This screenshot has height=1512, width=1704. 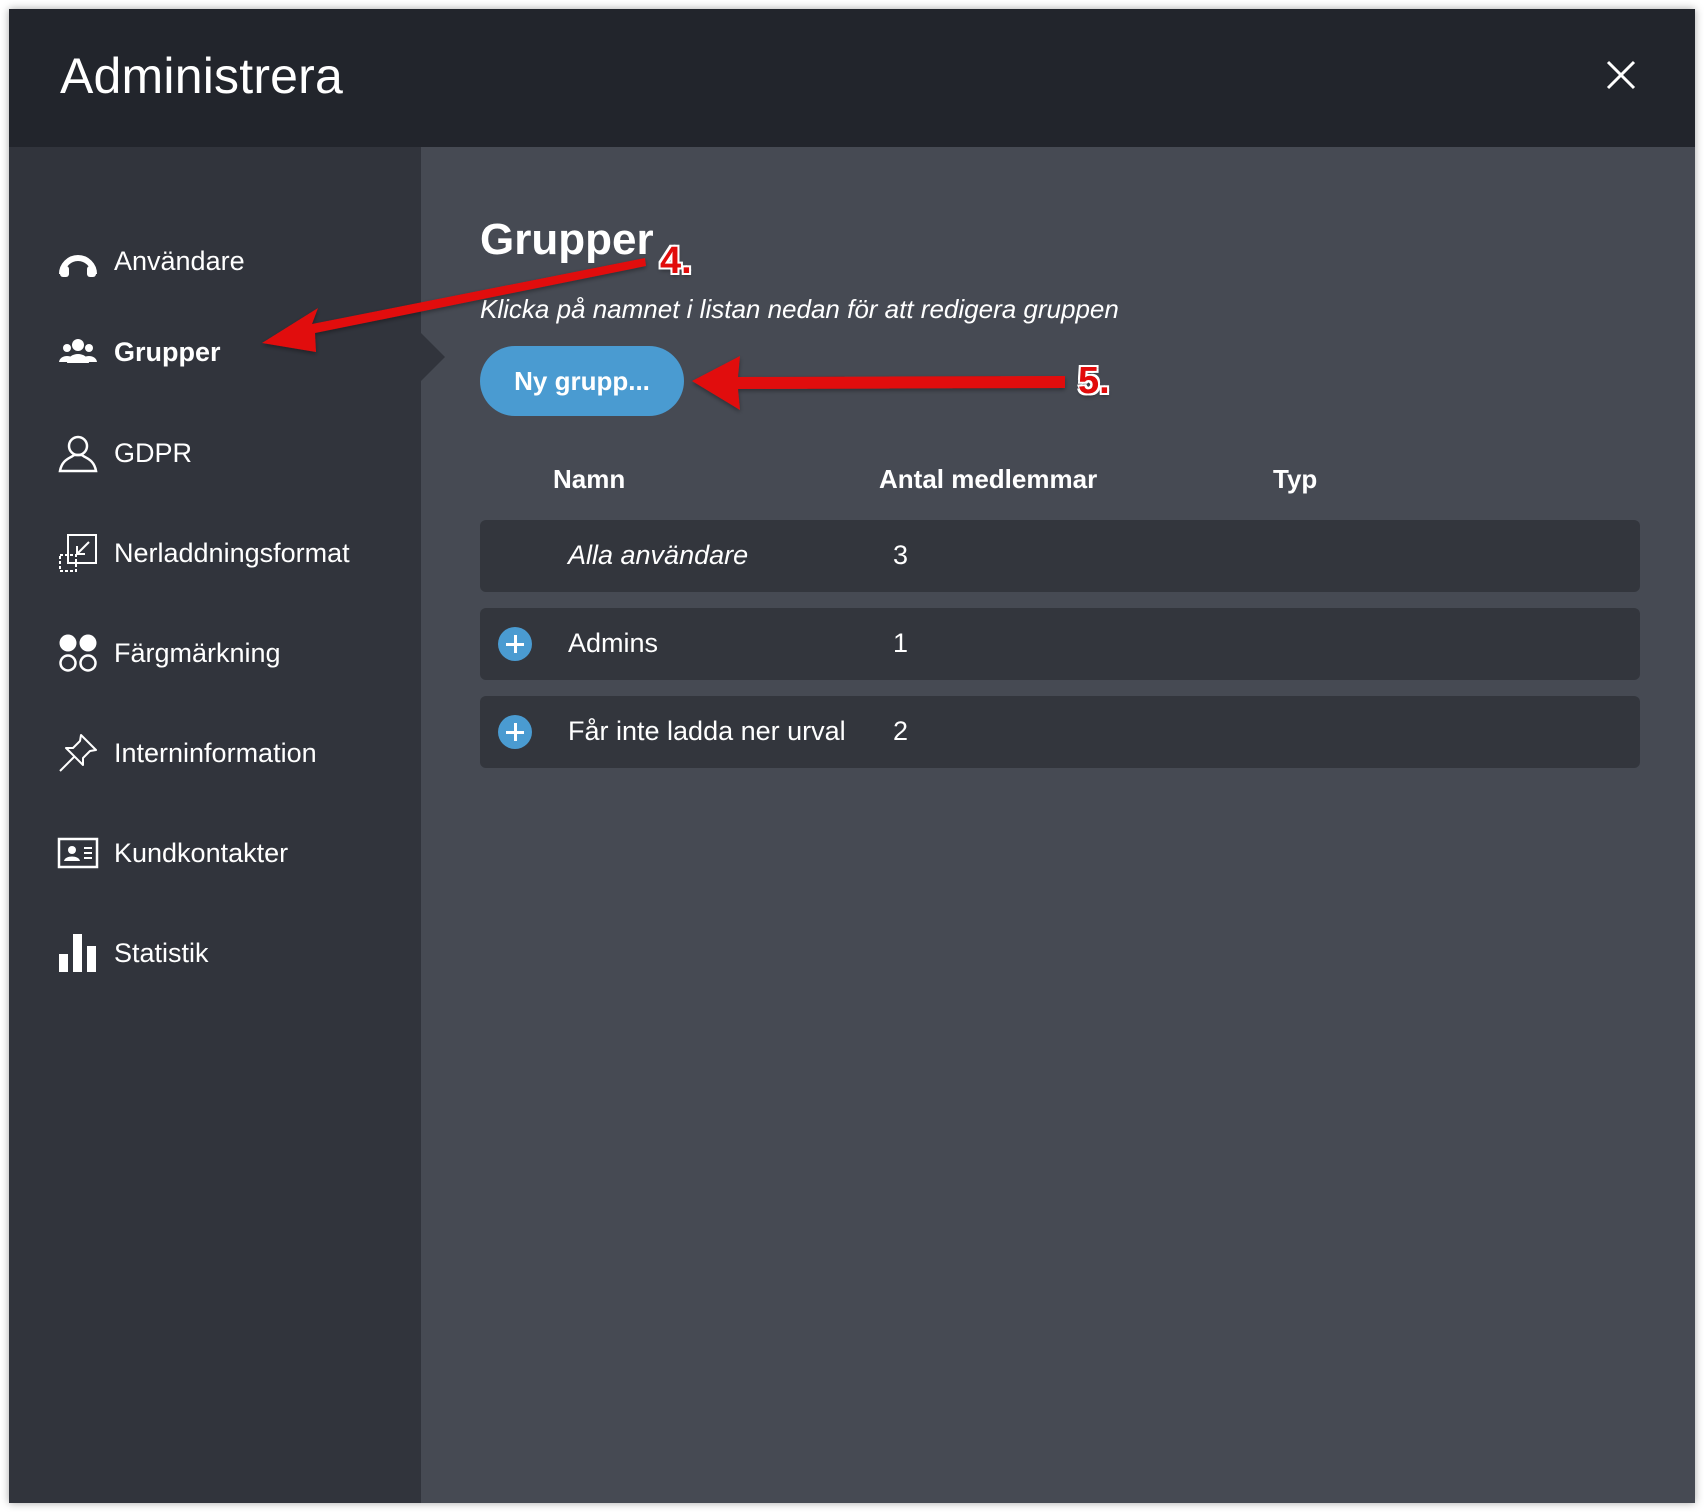 I want to click on sidebar-item-statistik: Statistik, so click(x=227, y=953).